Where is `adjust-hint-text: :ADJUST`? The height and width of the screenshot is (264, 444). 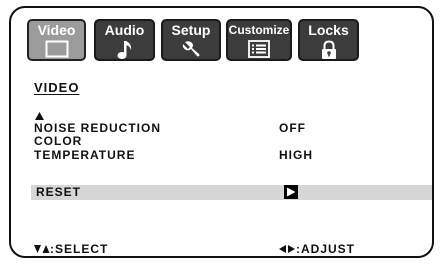
adjust-hint-text: :ADJUST is located at coordinates (326, 249).